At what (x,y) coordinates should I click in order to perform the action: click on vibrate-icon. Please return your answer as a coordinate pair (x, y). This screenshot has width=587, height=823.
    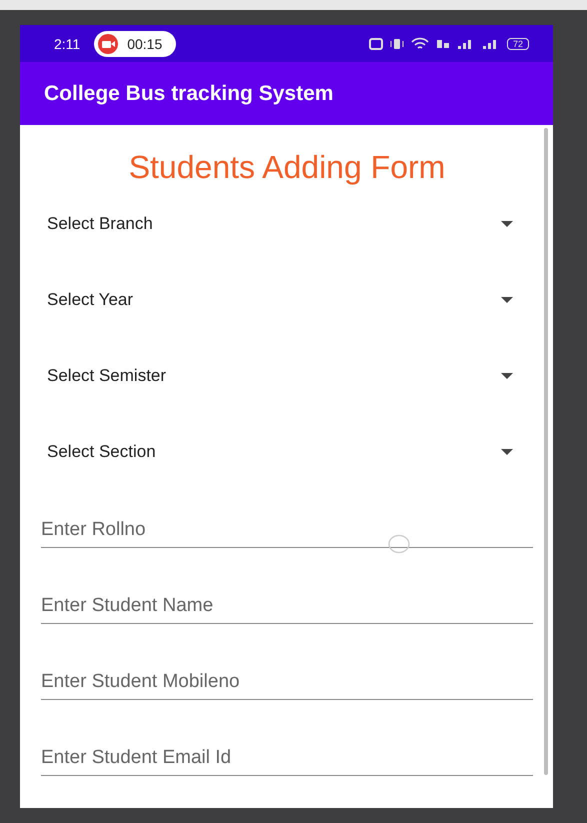
    Looking at the image, I should click on (397, 44).